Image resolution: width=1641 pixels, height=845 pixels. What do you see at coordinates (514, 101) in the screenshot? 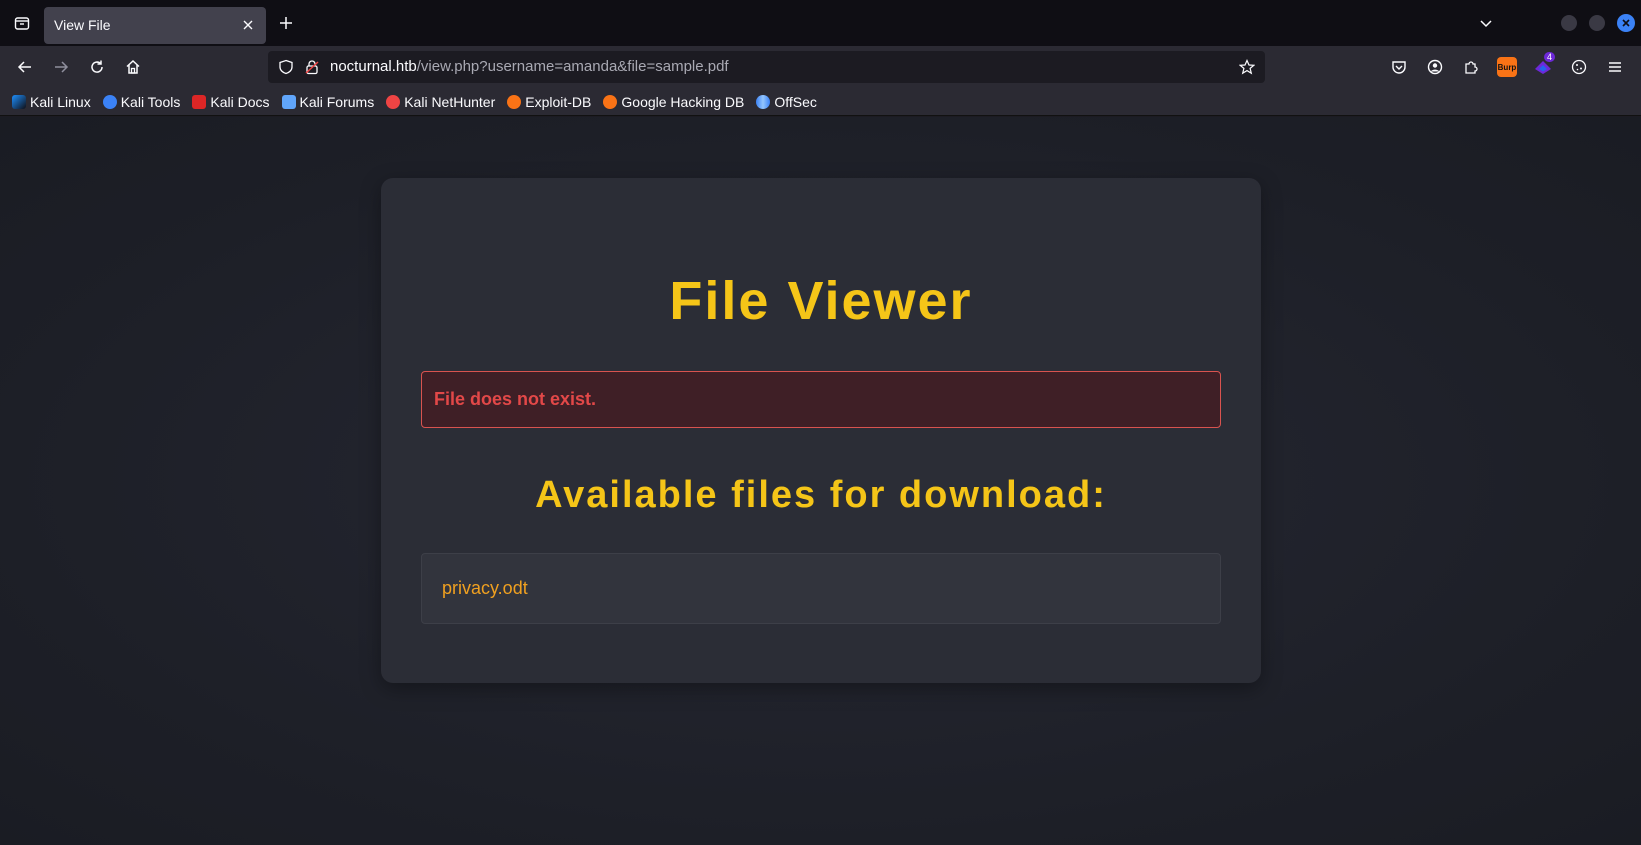
I see `exploit-db-icon` at bounding box center [514, 101].